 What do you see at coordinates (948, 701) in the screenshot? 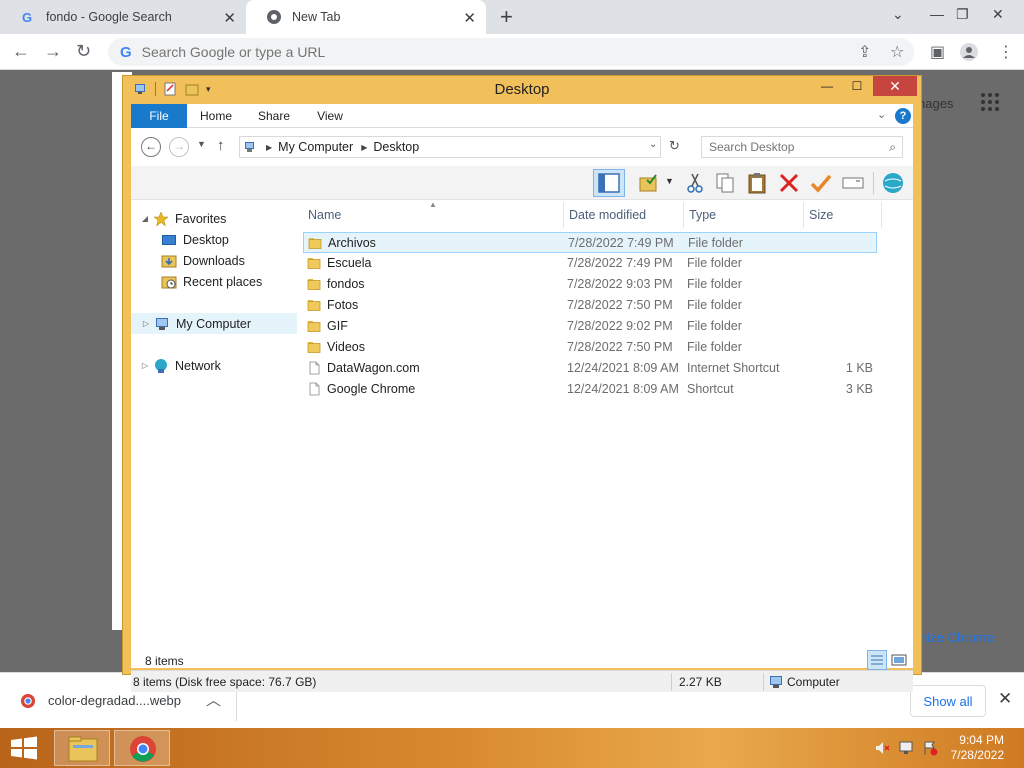
I see `show-all-button: Show all` at bounding box center [948, 701].